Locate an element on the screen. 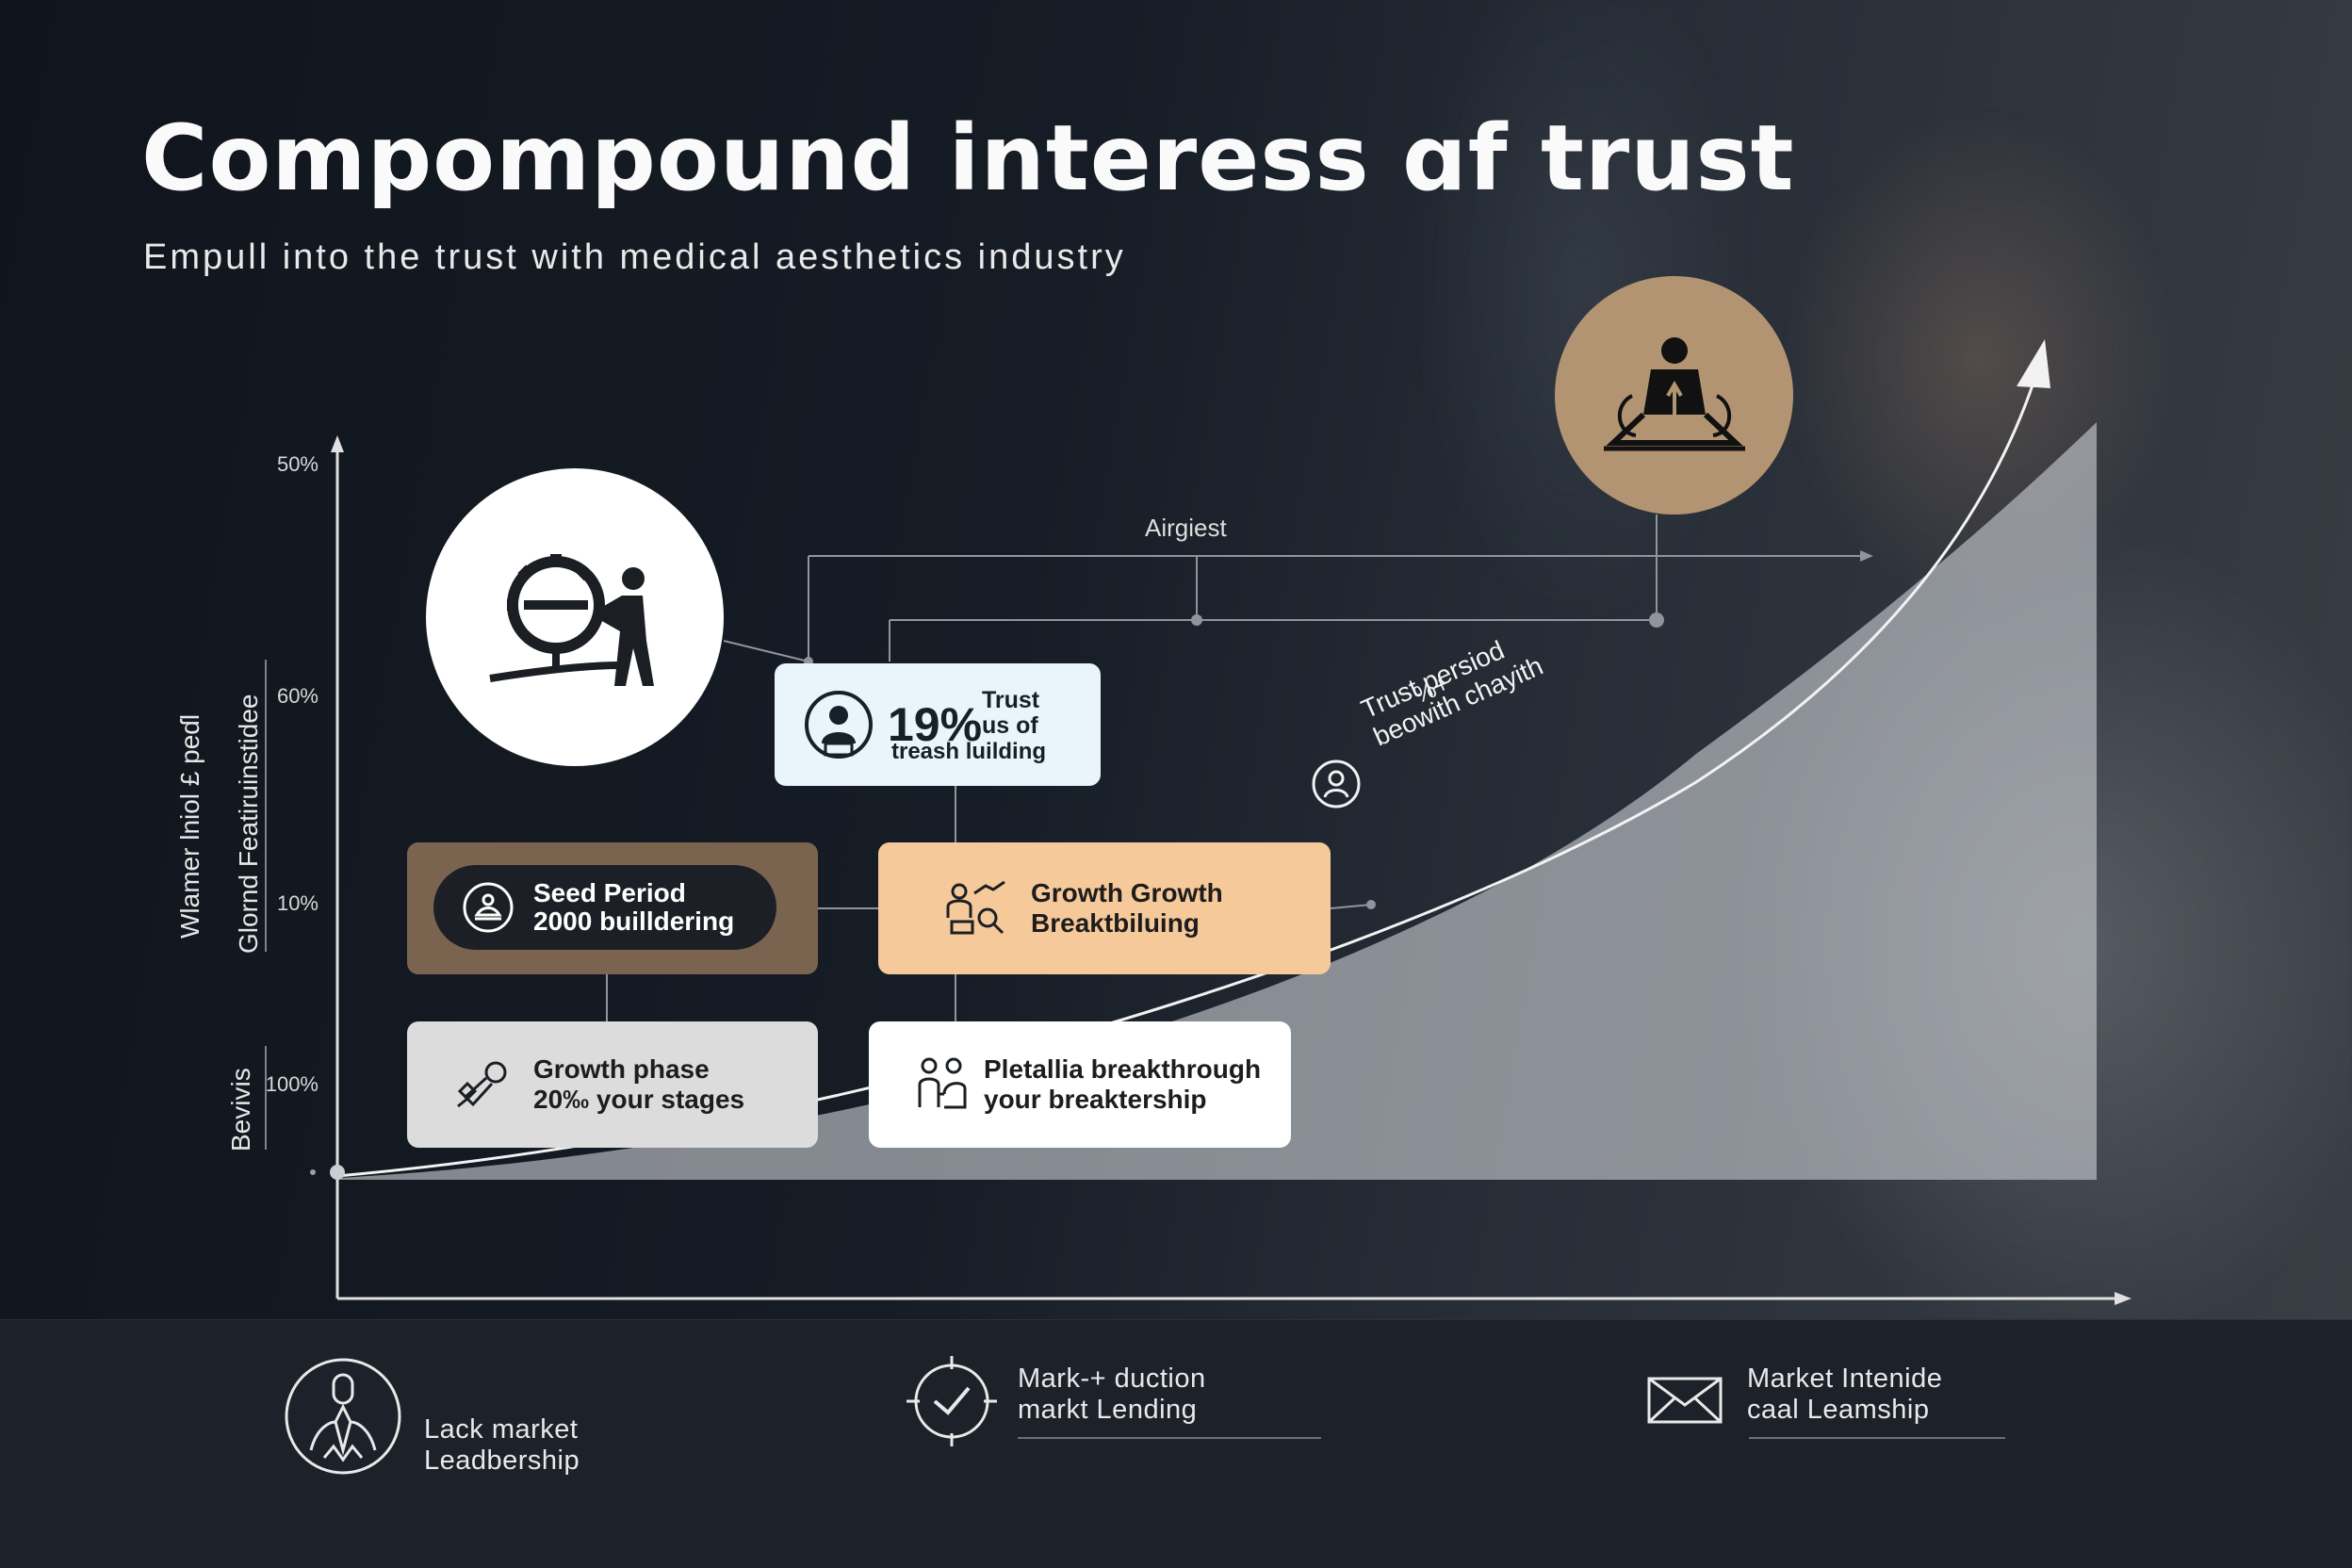  growth-breakthrough-card: Growth Growth Breaktbiluing is located at coordinates (1104, 908).